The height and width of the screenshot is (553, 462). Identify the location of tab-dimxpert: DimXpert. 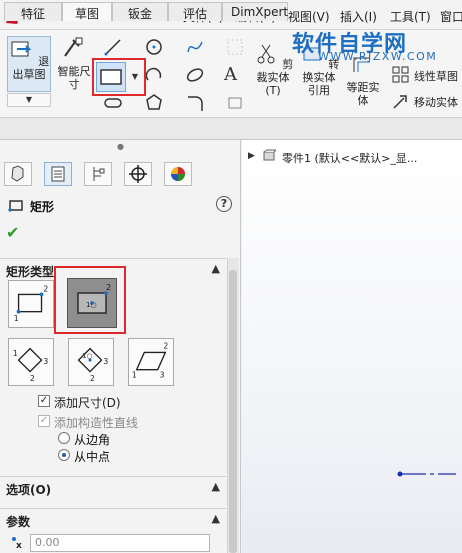
(255, 11).